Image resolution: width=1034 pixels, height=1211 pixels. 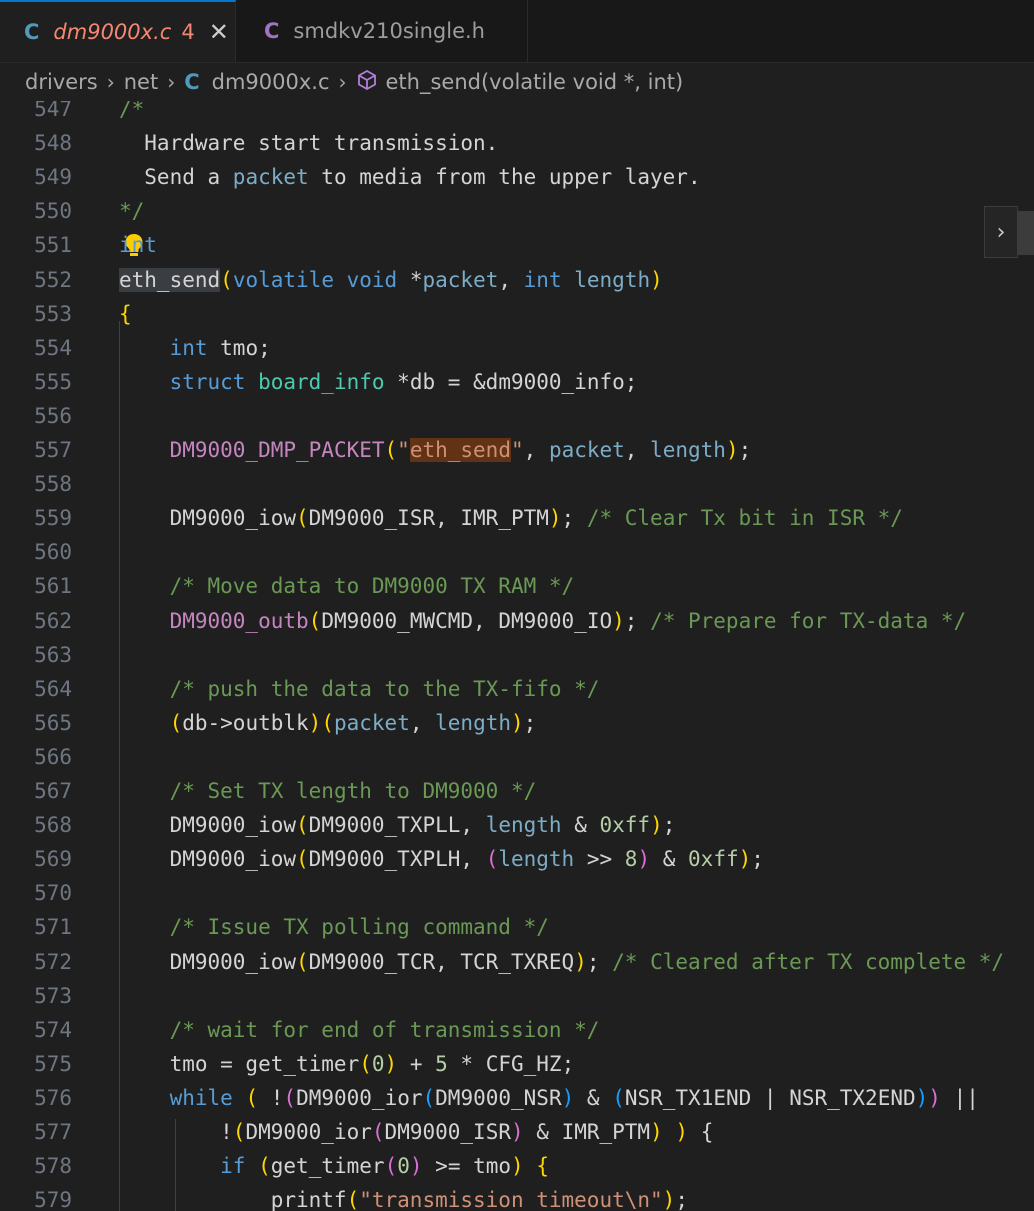 What do you see at coordinates (53, 279) in the screenshot?
I see `line-number: 552` at bounding box center [53, 279].